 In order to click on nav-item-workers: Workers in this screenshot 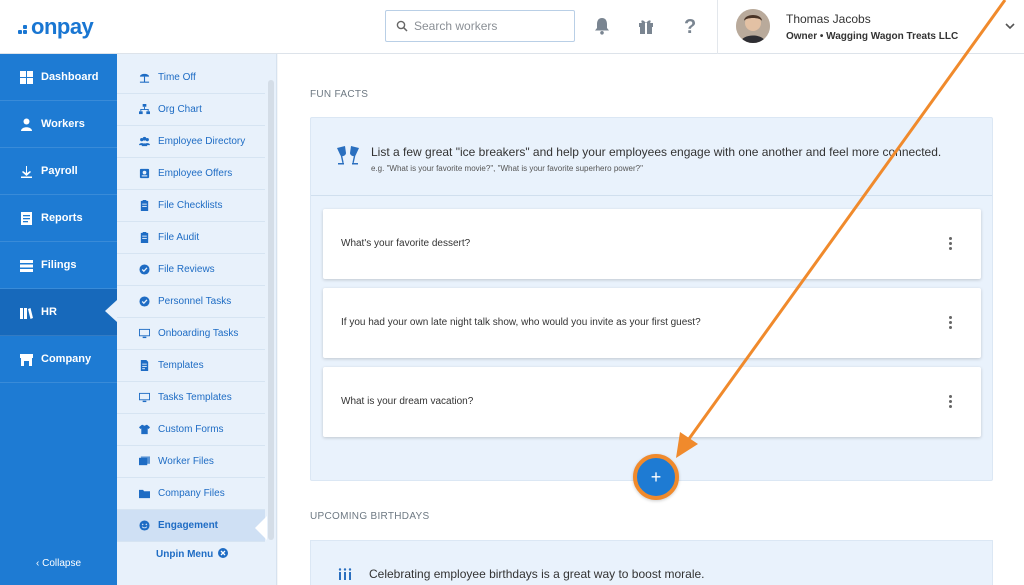, I will do `click(58, 124)`.